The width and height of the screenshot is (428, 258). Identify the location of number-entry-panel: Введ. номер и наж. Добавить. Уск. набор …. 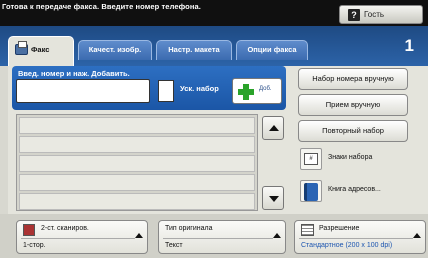
(149, 88).